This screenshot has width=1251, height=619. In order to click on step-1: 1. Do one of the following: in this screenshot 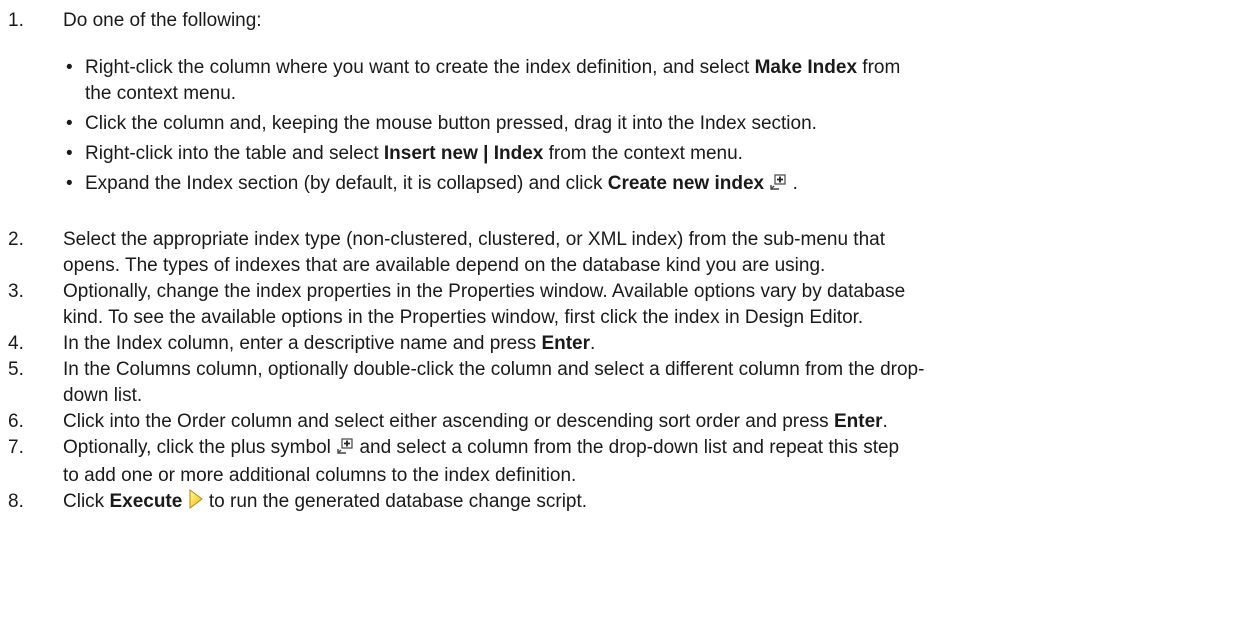, I will do `click(625, 21)`.